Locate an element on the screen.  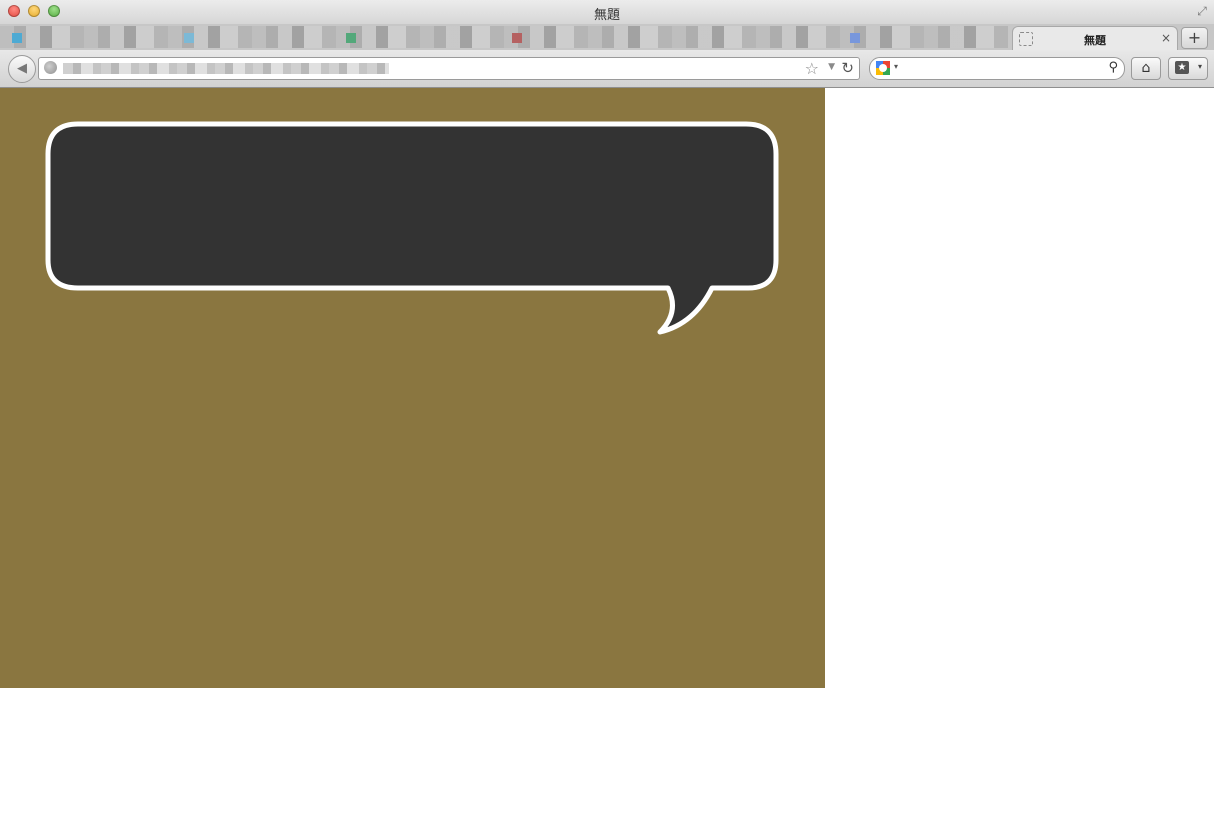
window-title: 無題 is located at coordinates (606, 15).